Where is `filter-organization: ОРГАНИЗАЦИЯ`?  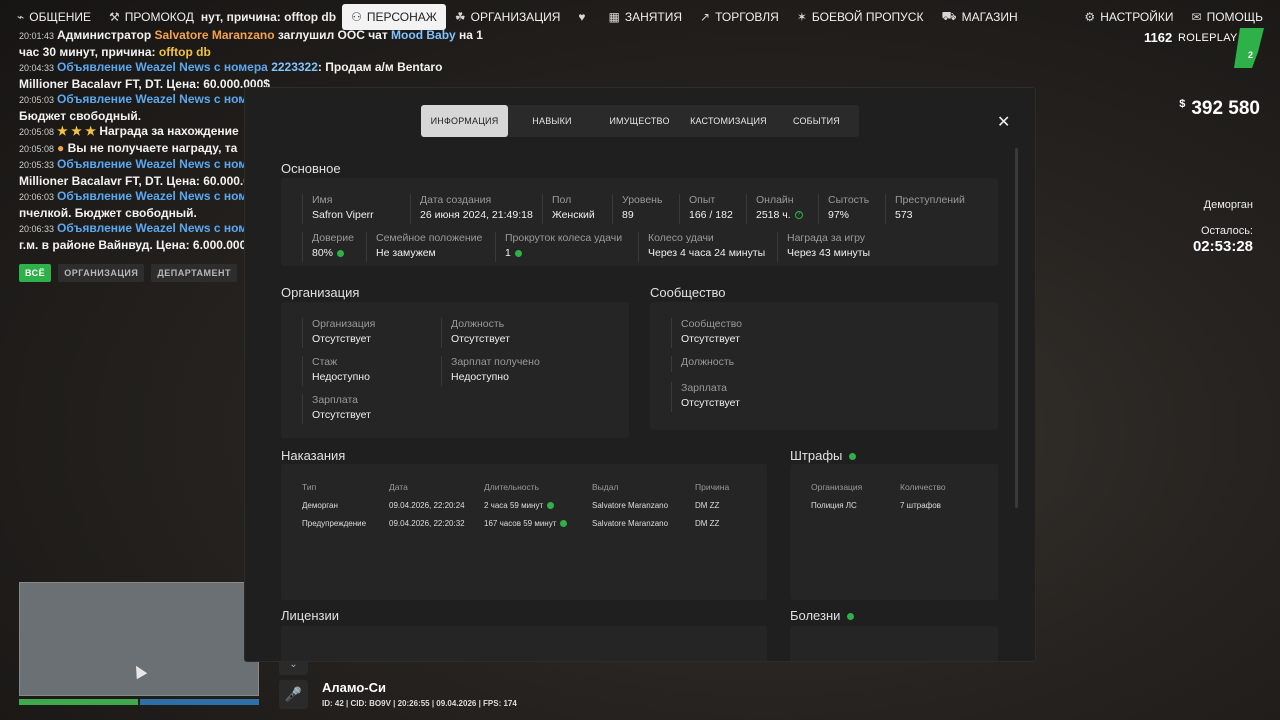 filter-organization: ОРГАНИЗАЦИЯ is located at coordinates (101, 273).